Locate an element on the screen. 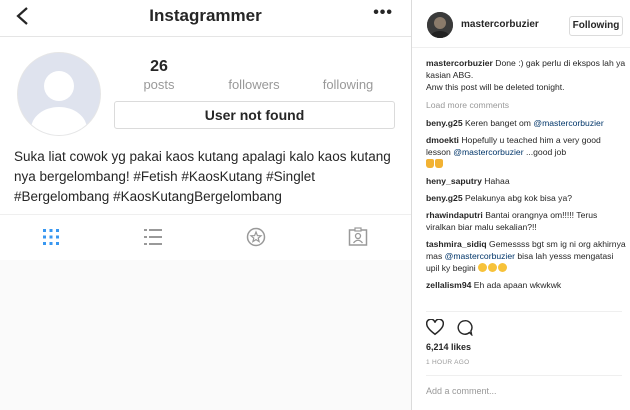 Image resolution: width=630 pixels, height=410 pixels. post-actions is located at coordinates (449, 329).